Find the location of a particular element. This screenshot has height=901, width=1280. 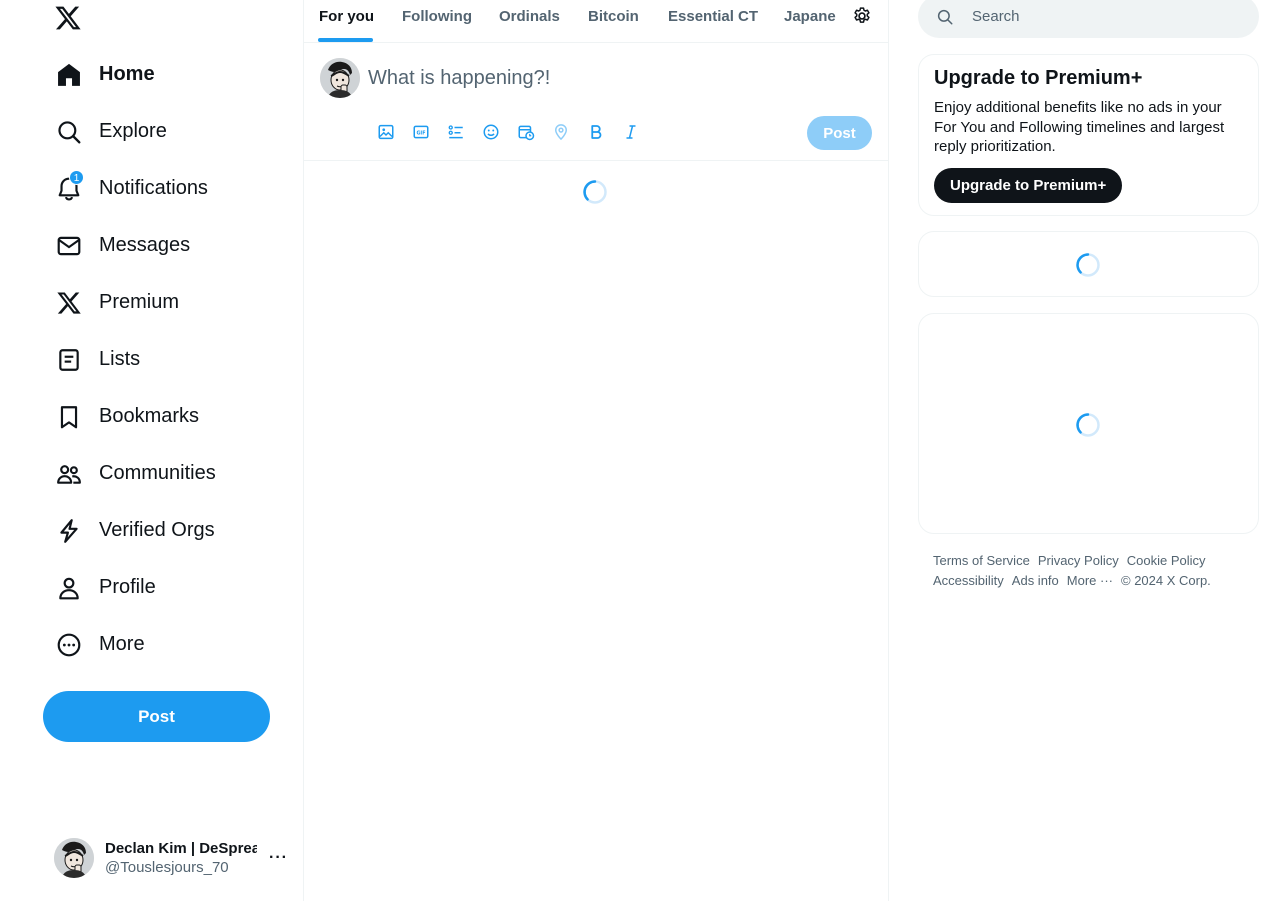

nav-label: Explore is located at coordinates (133, 131).